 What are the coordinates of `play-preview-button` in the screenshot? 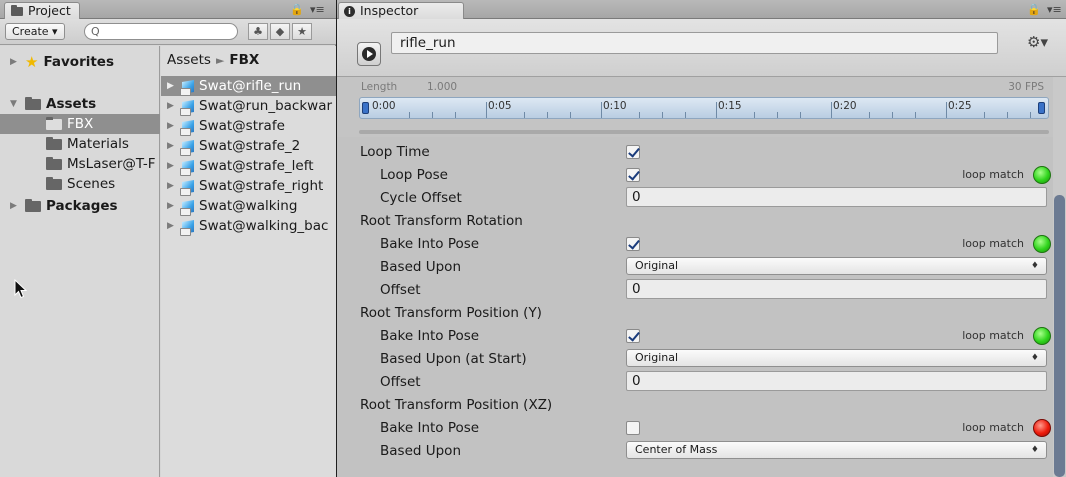 It's located at (369, 54).